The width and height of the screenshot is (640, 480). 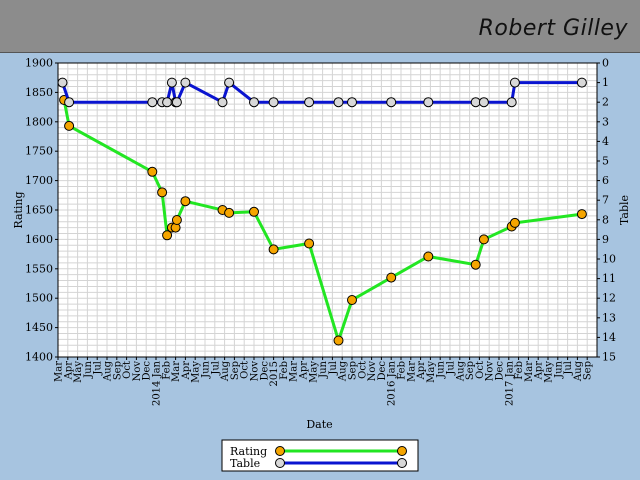 I want to click on y-tick-label: 1550, so click(x=39, y=268).